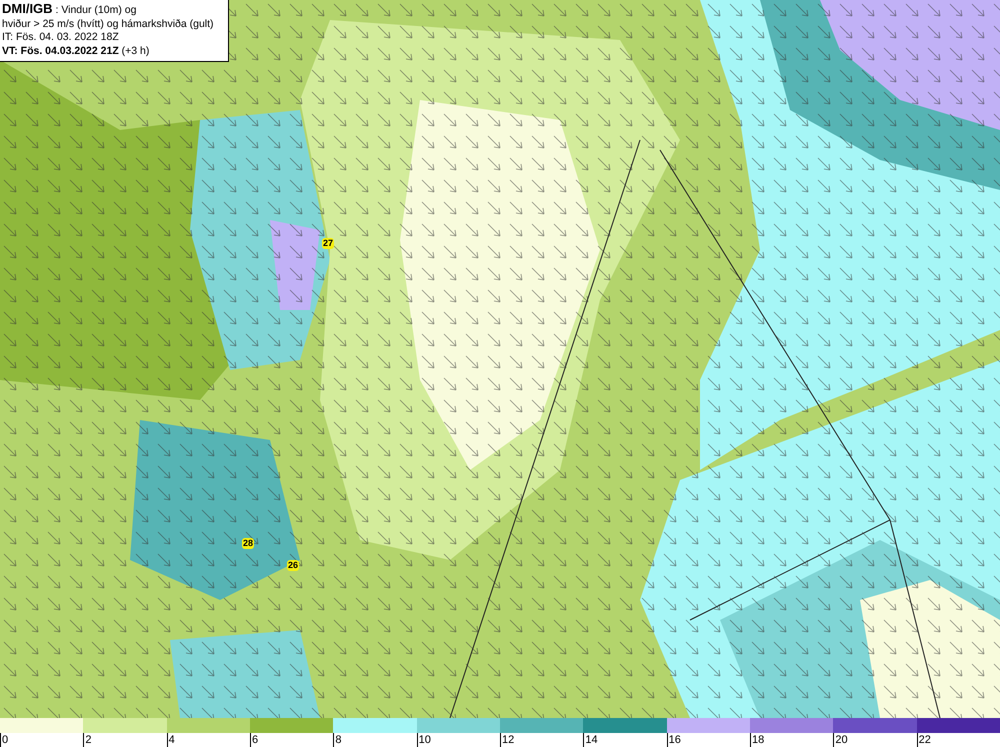  I want to click on legend-label: 22, so click(958, 740).